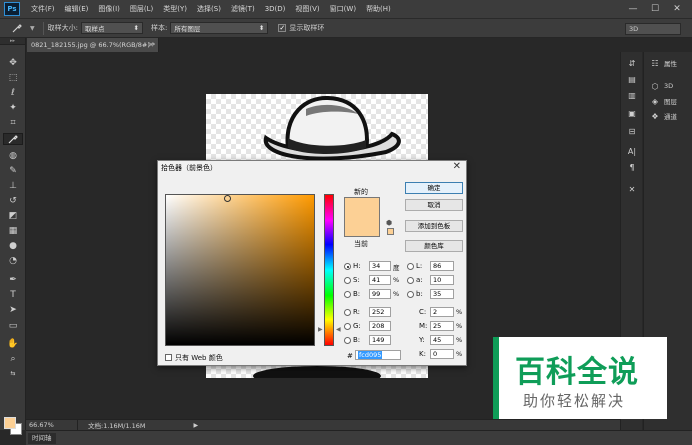  Describe the element at coordinates (668, 86) in the screenshot. I see `panel-3d: ⬡ 3D` at that location.